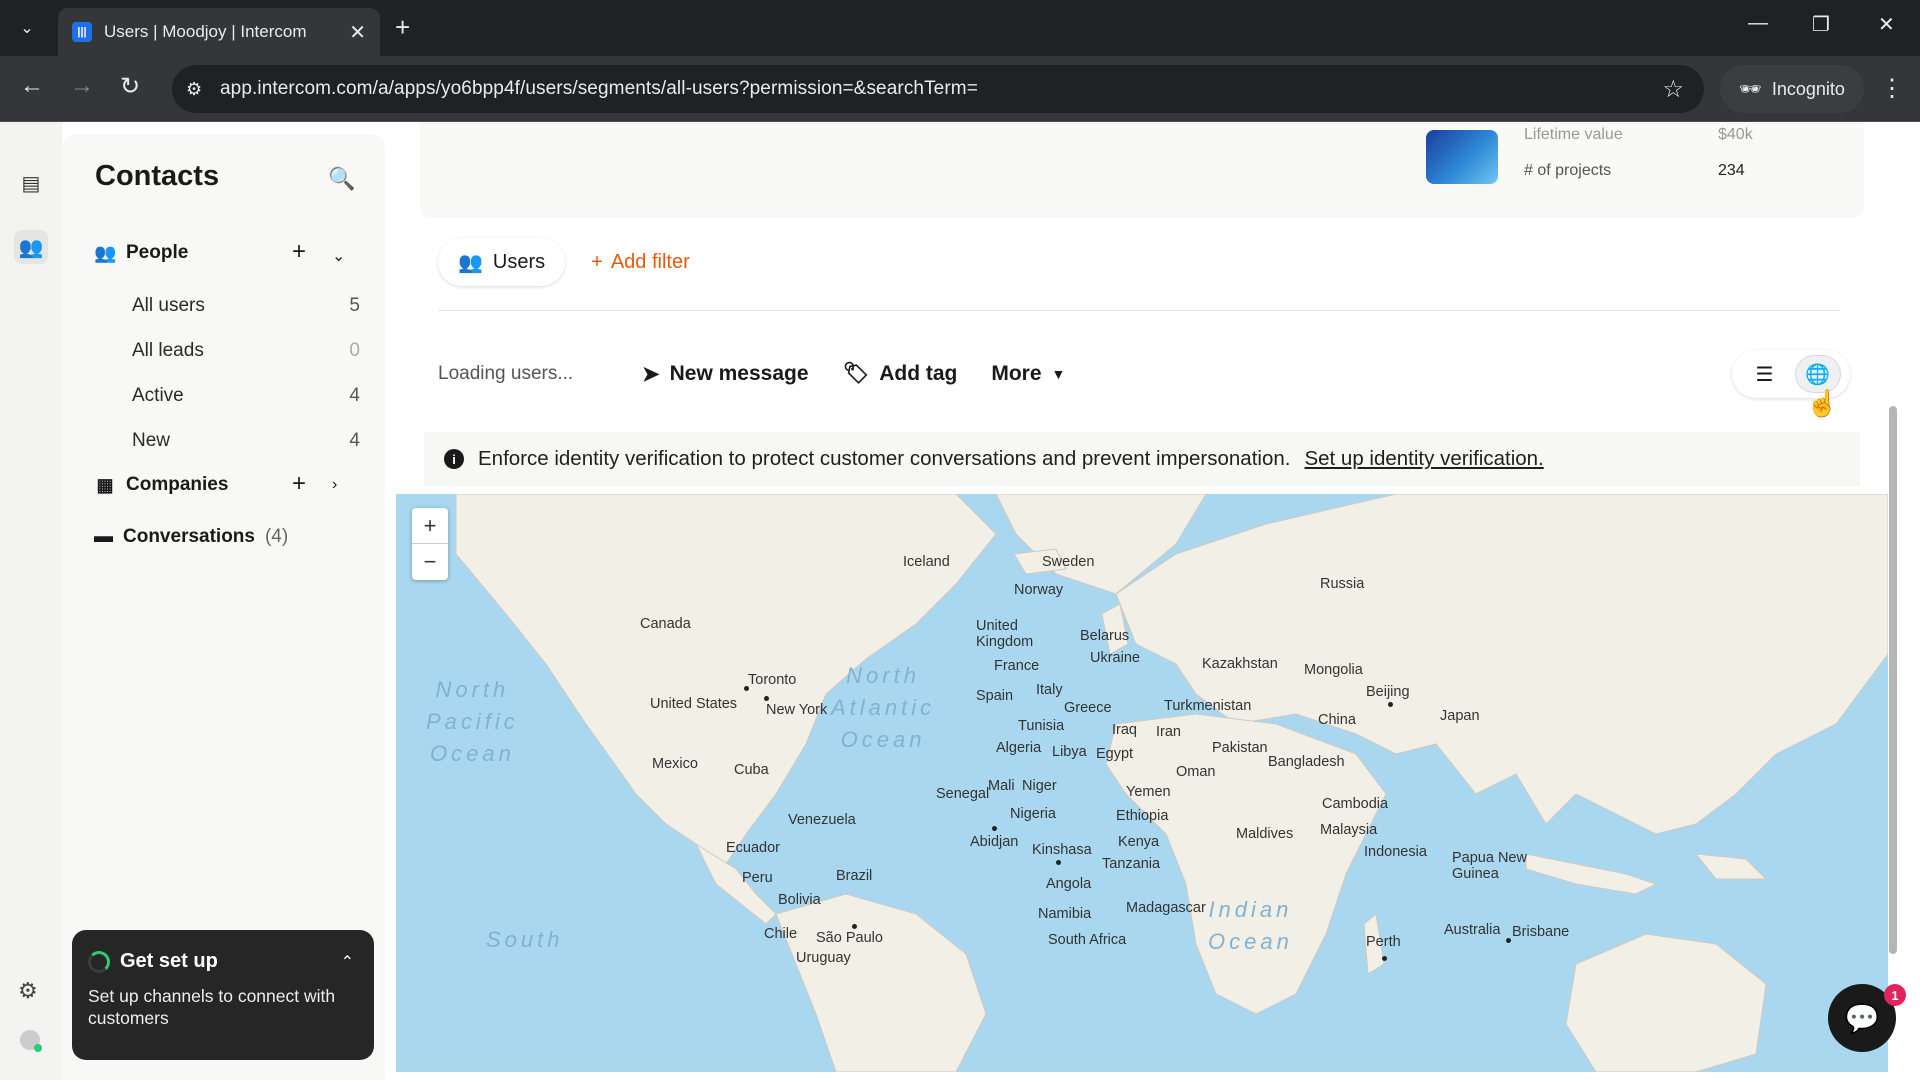 The image size is (1920, 1080). I want to click on sidebar-item-all-users: All users 5, so click(246, 306).